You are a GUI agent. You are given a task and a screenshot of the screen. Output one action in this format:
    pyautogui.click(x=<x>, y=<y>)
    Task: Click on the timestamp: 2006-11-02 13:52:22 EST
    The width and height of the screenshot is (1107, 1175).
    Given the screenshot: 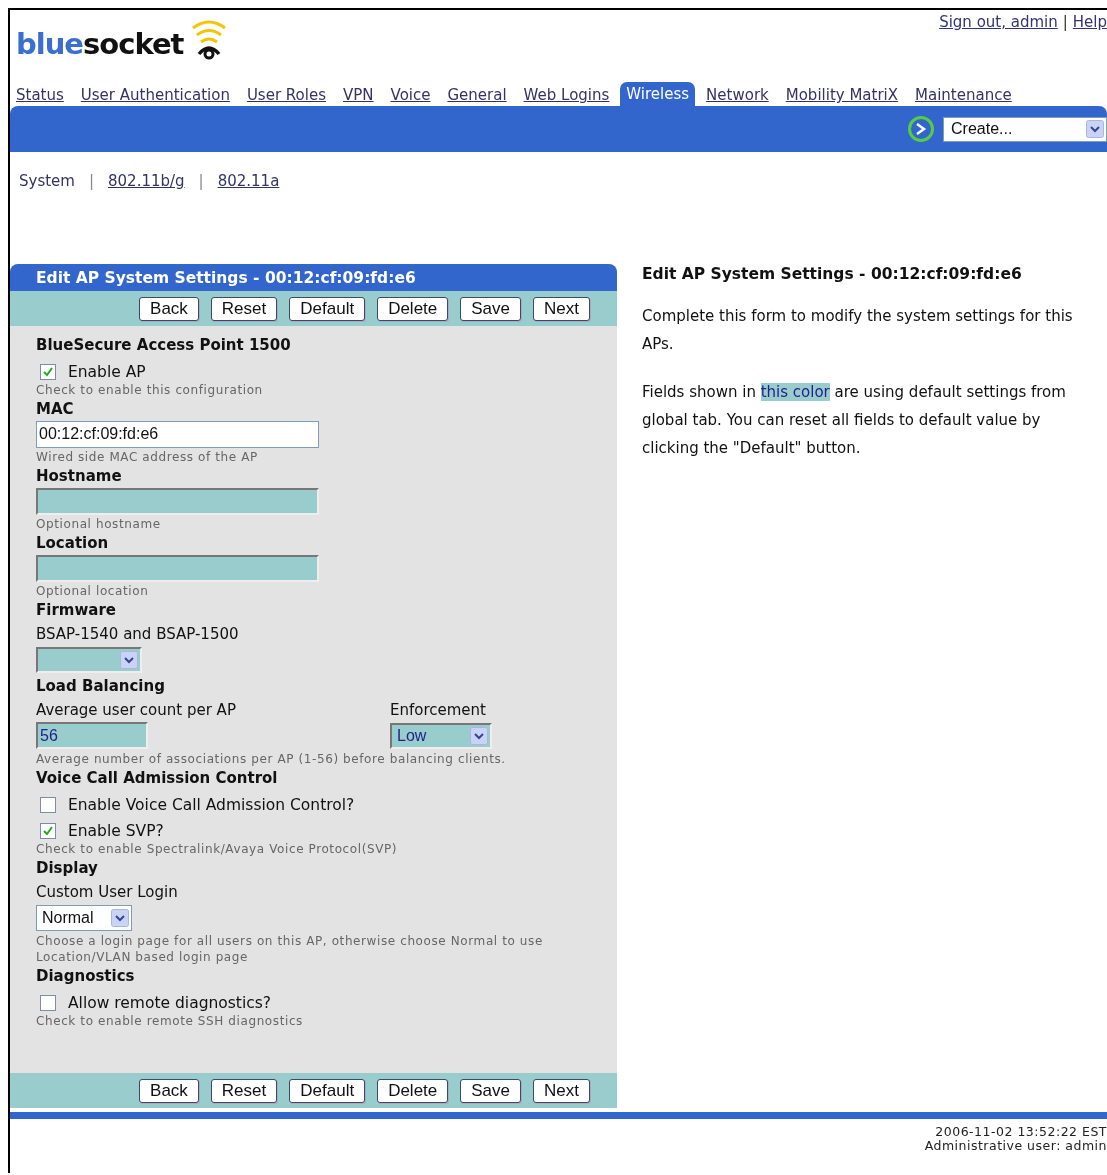 What is the action you would take?
    pyautogui.click(x=1020, y=1132)
    